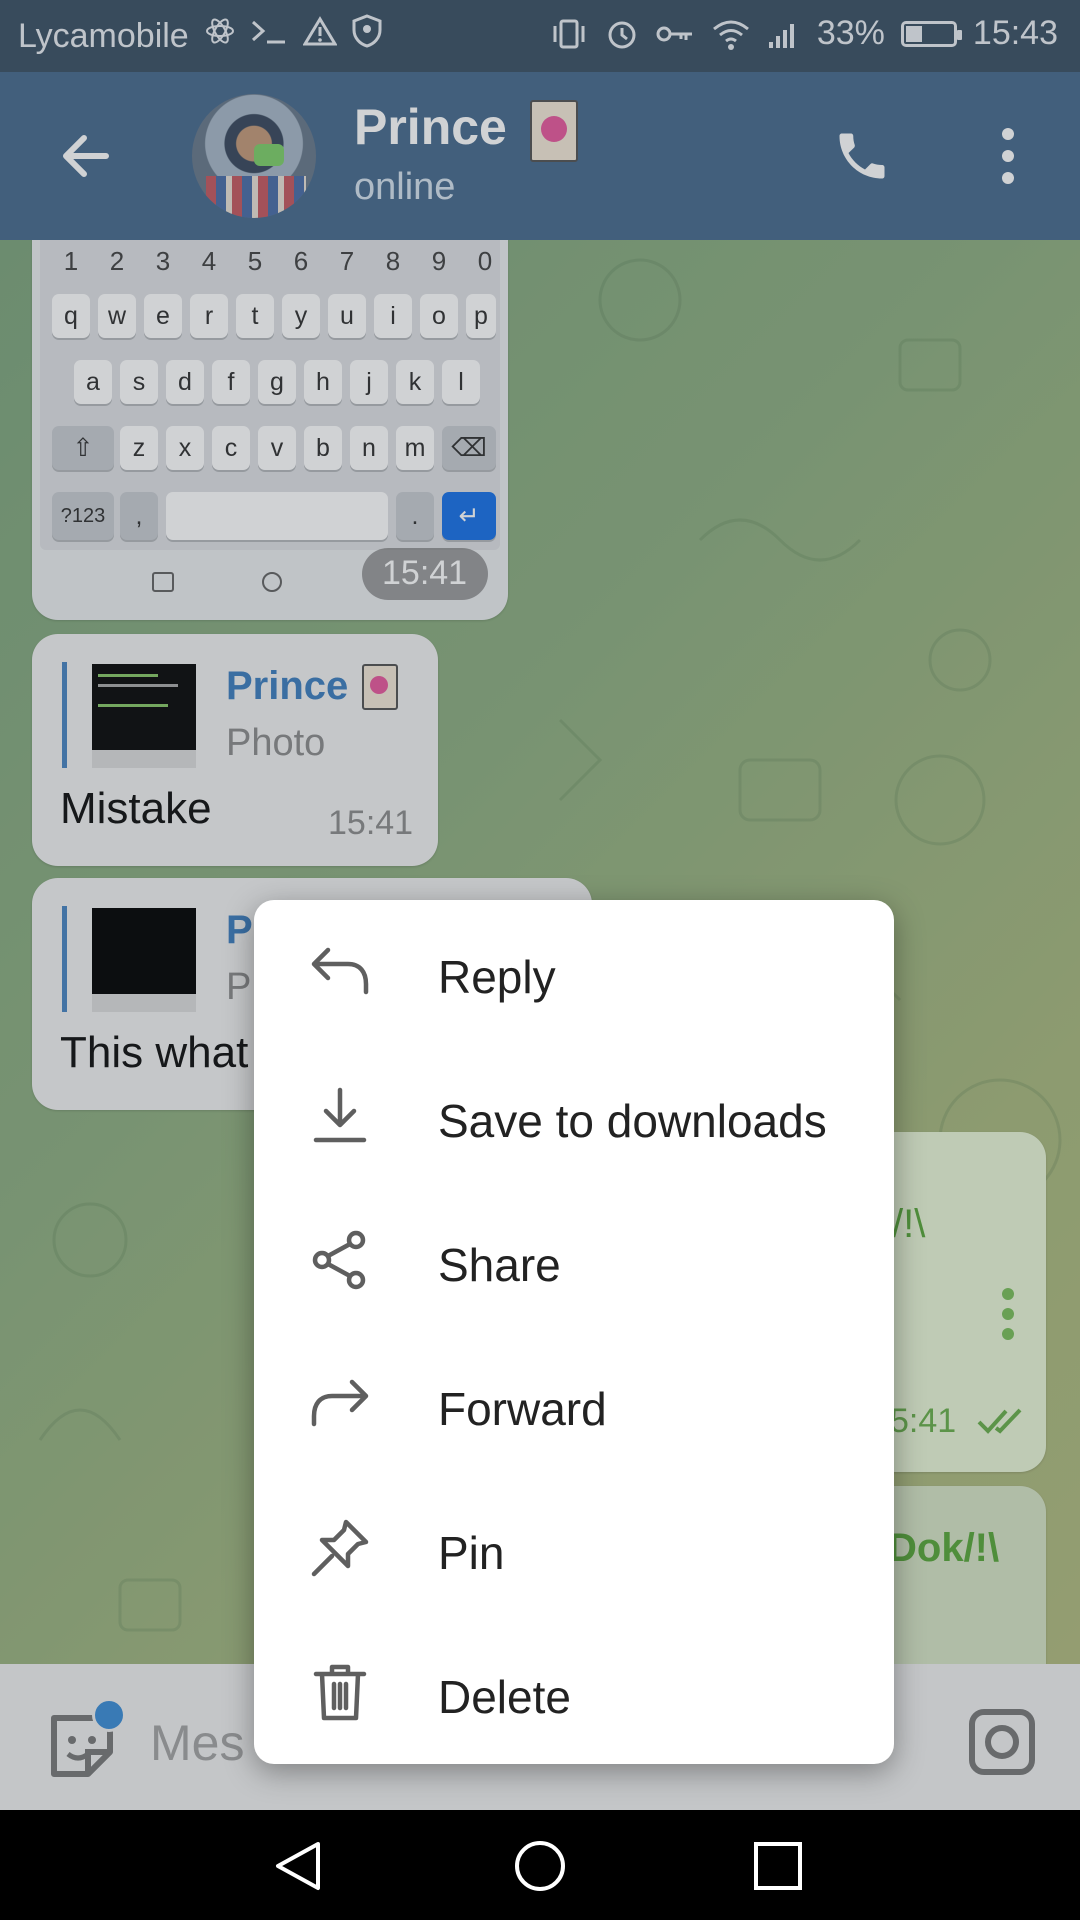  What do you see at coordinates (632, 1121) in the screenshot?
I see `menu-item-label: Save to downloads` at bounding box center [632, 1121].